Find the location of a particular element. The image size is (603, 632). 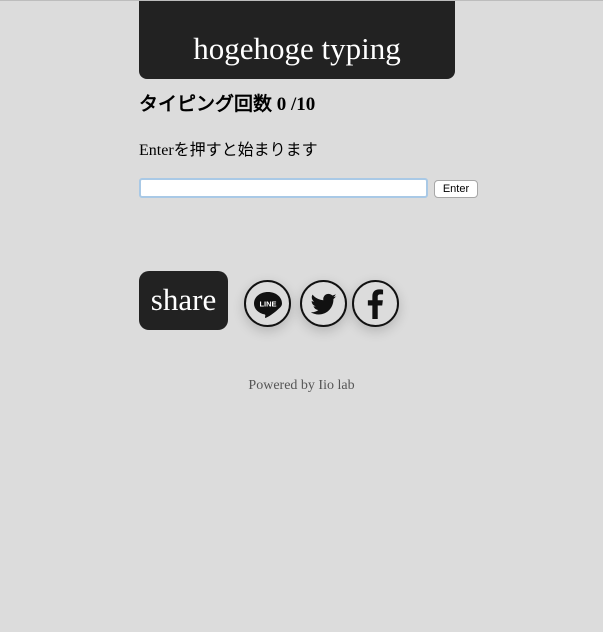

facebook-share-button is located at coordinates (375, 303).